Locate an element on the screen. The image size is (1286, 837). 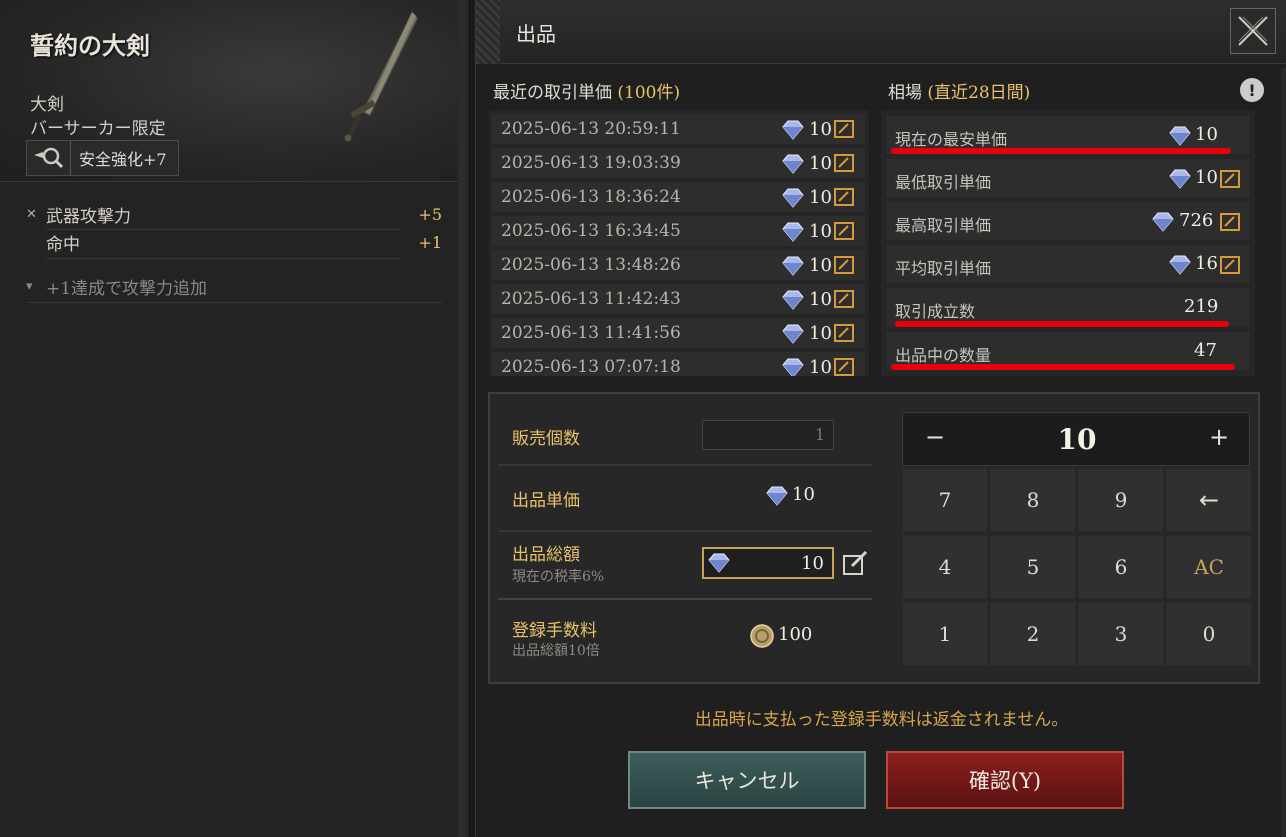
close-button is located at coordinates (1253, 31).